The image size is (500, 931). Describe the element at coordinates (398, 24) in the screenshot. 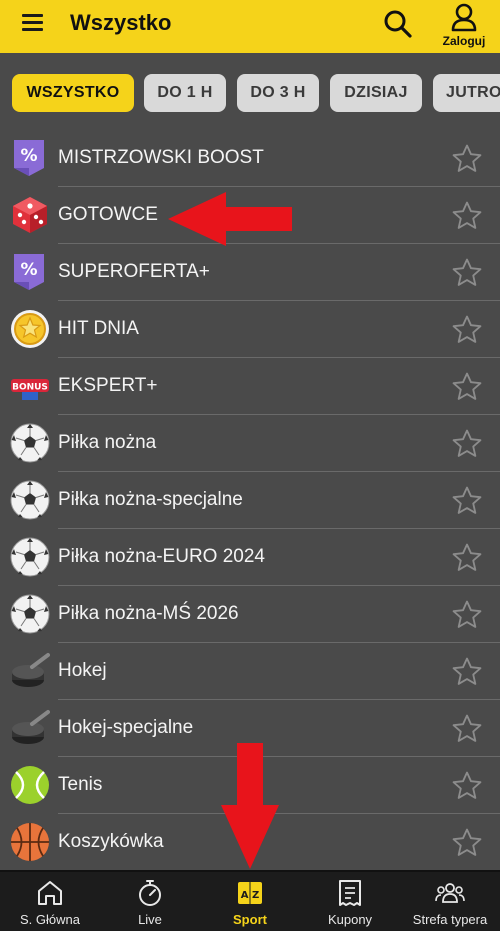

I see `search-icon` at that location.